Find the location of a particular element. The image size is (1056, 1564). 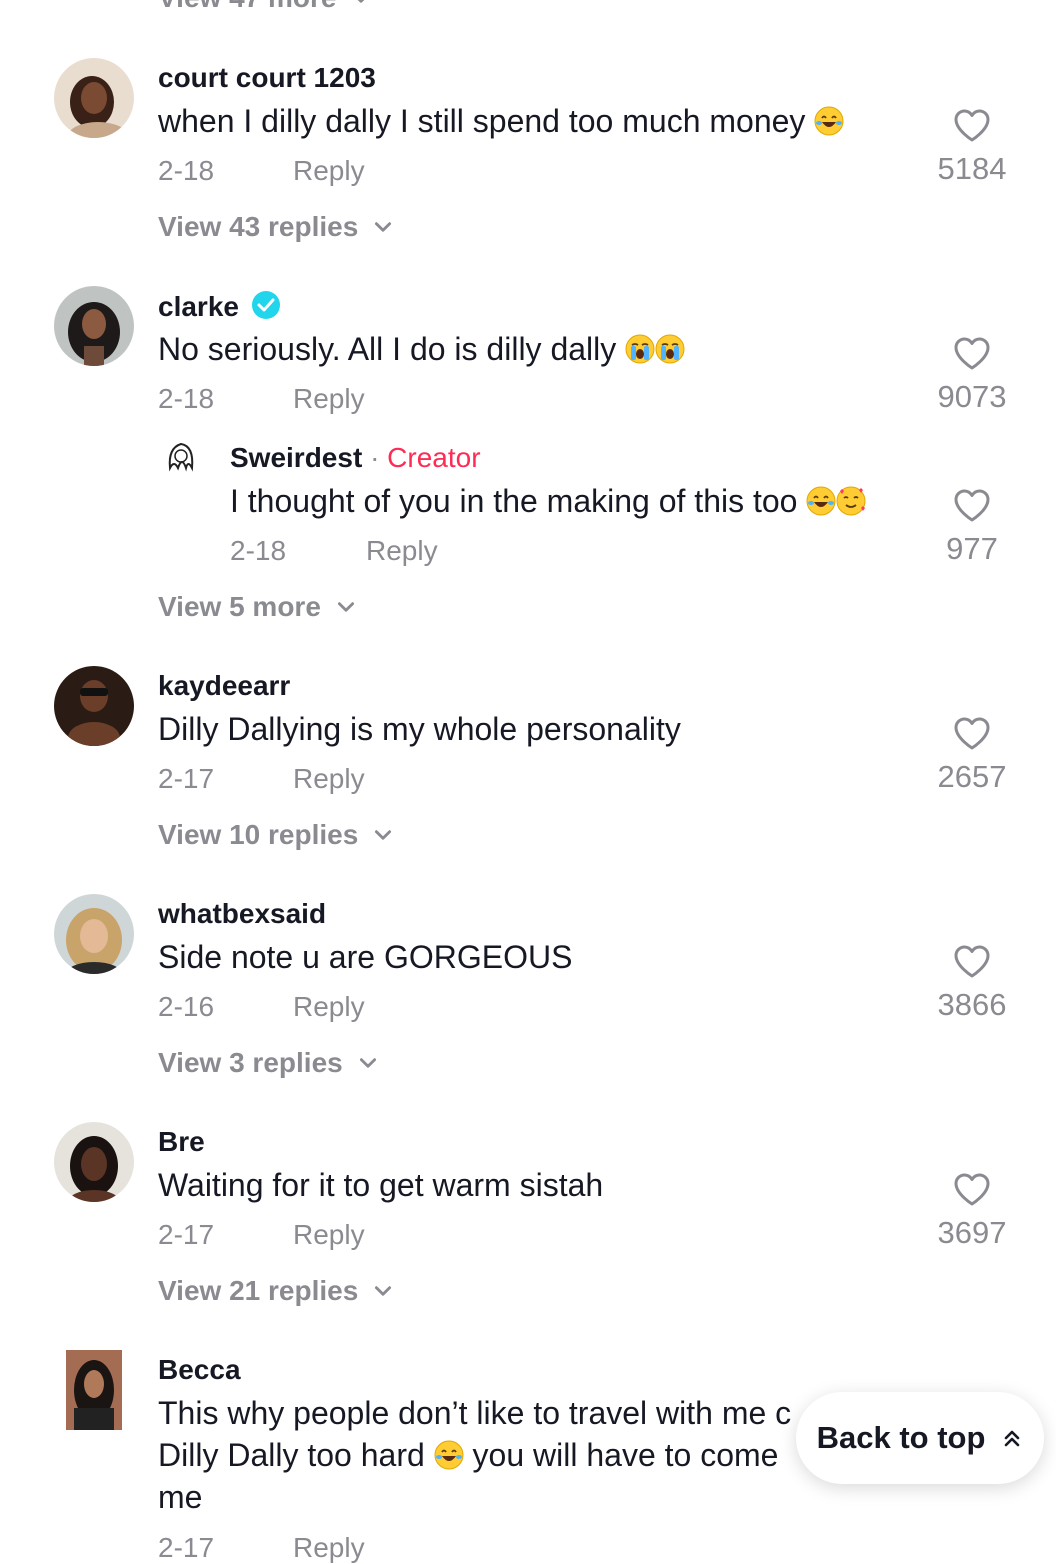

view-replies-button: View 3 replies is located at coordinates (268, 1063).